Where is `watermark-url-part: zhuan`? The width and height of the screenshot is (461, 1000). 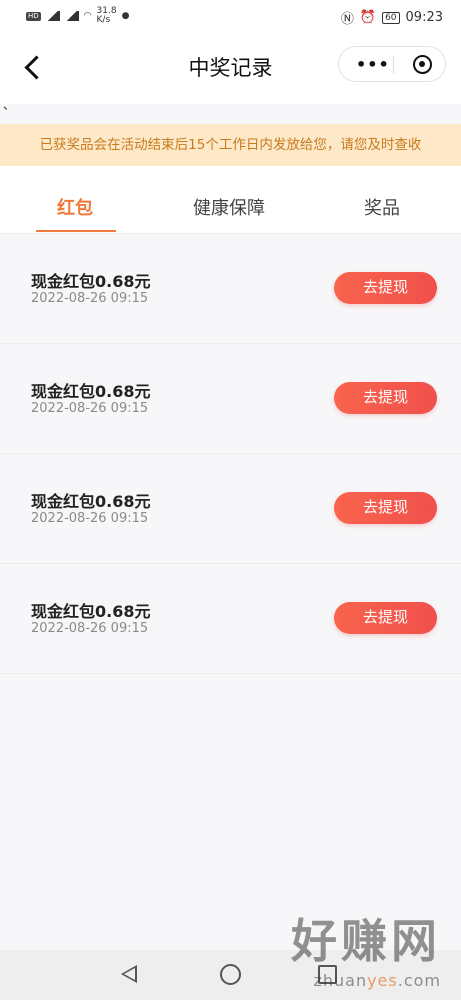
watermark-url-part: zhuan is located at coordinates (340, 980).